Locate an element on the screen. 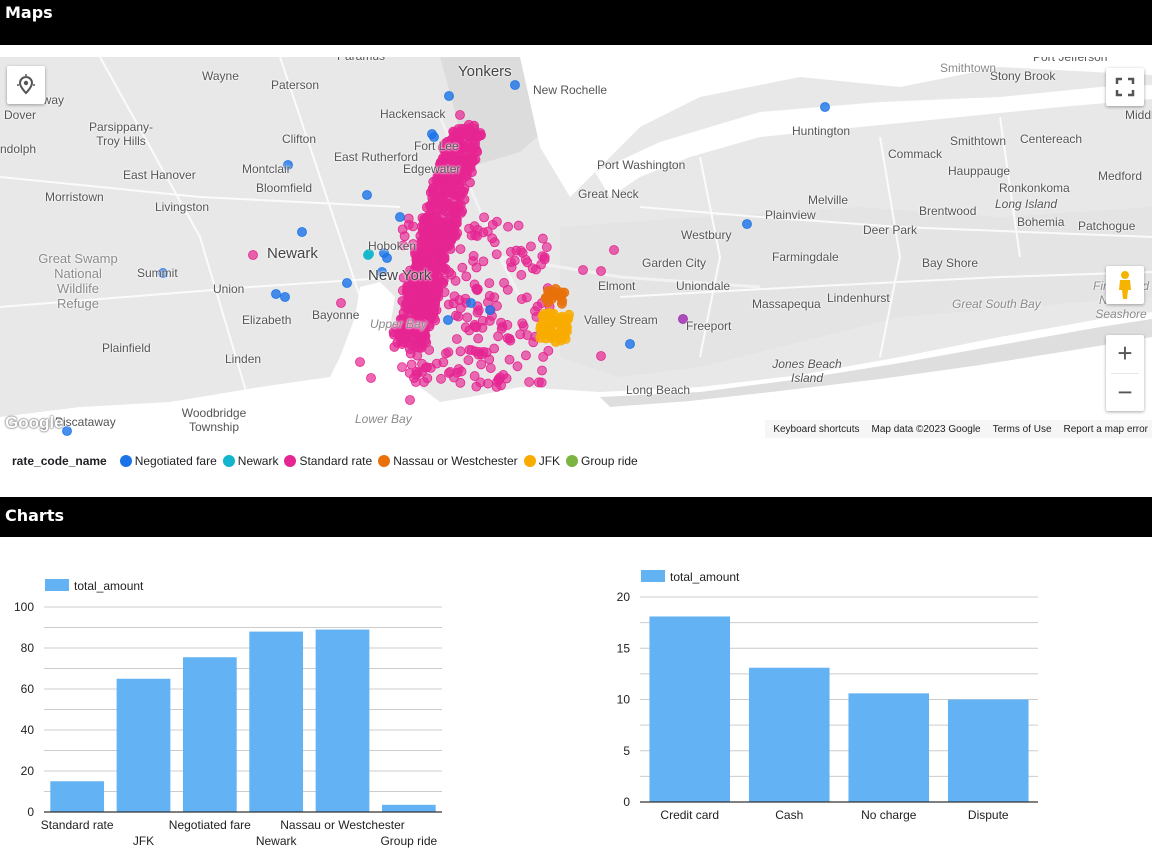 Image resolution: width=1152 pixels, height=862 pixels. locate-button is located at coordinates (26, 85).